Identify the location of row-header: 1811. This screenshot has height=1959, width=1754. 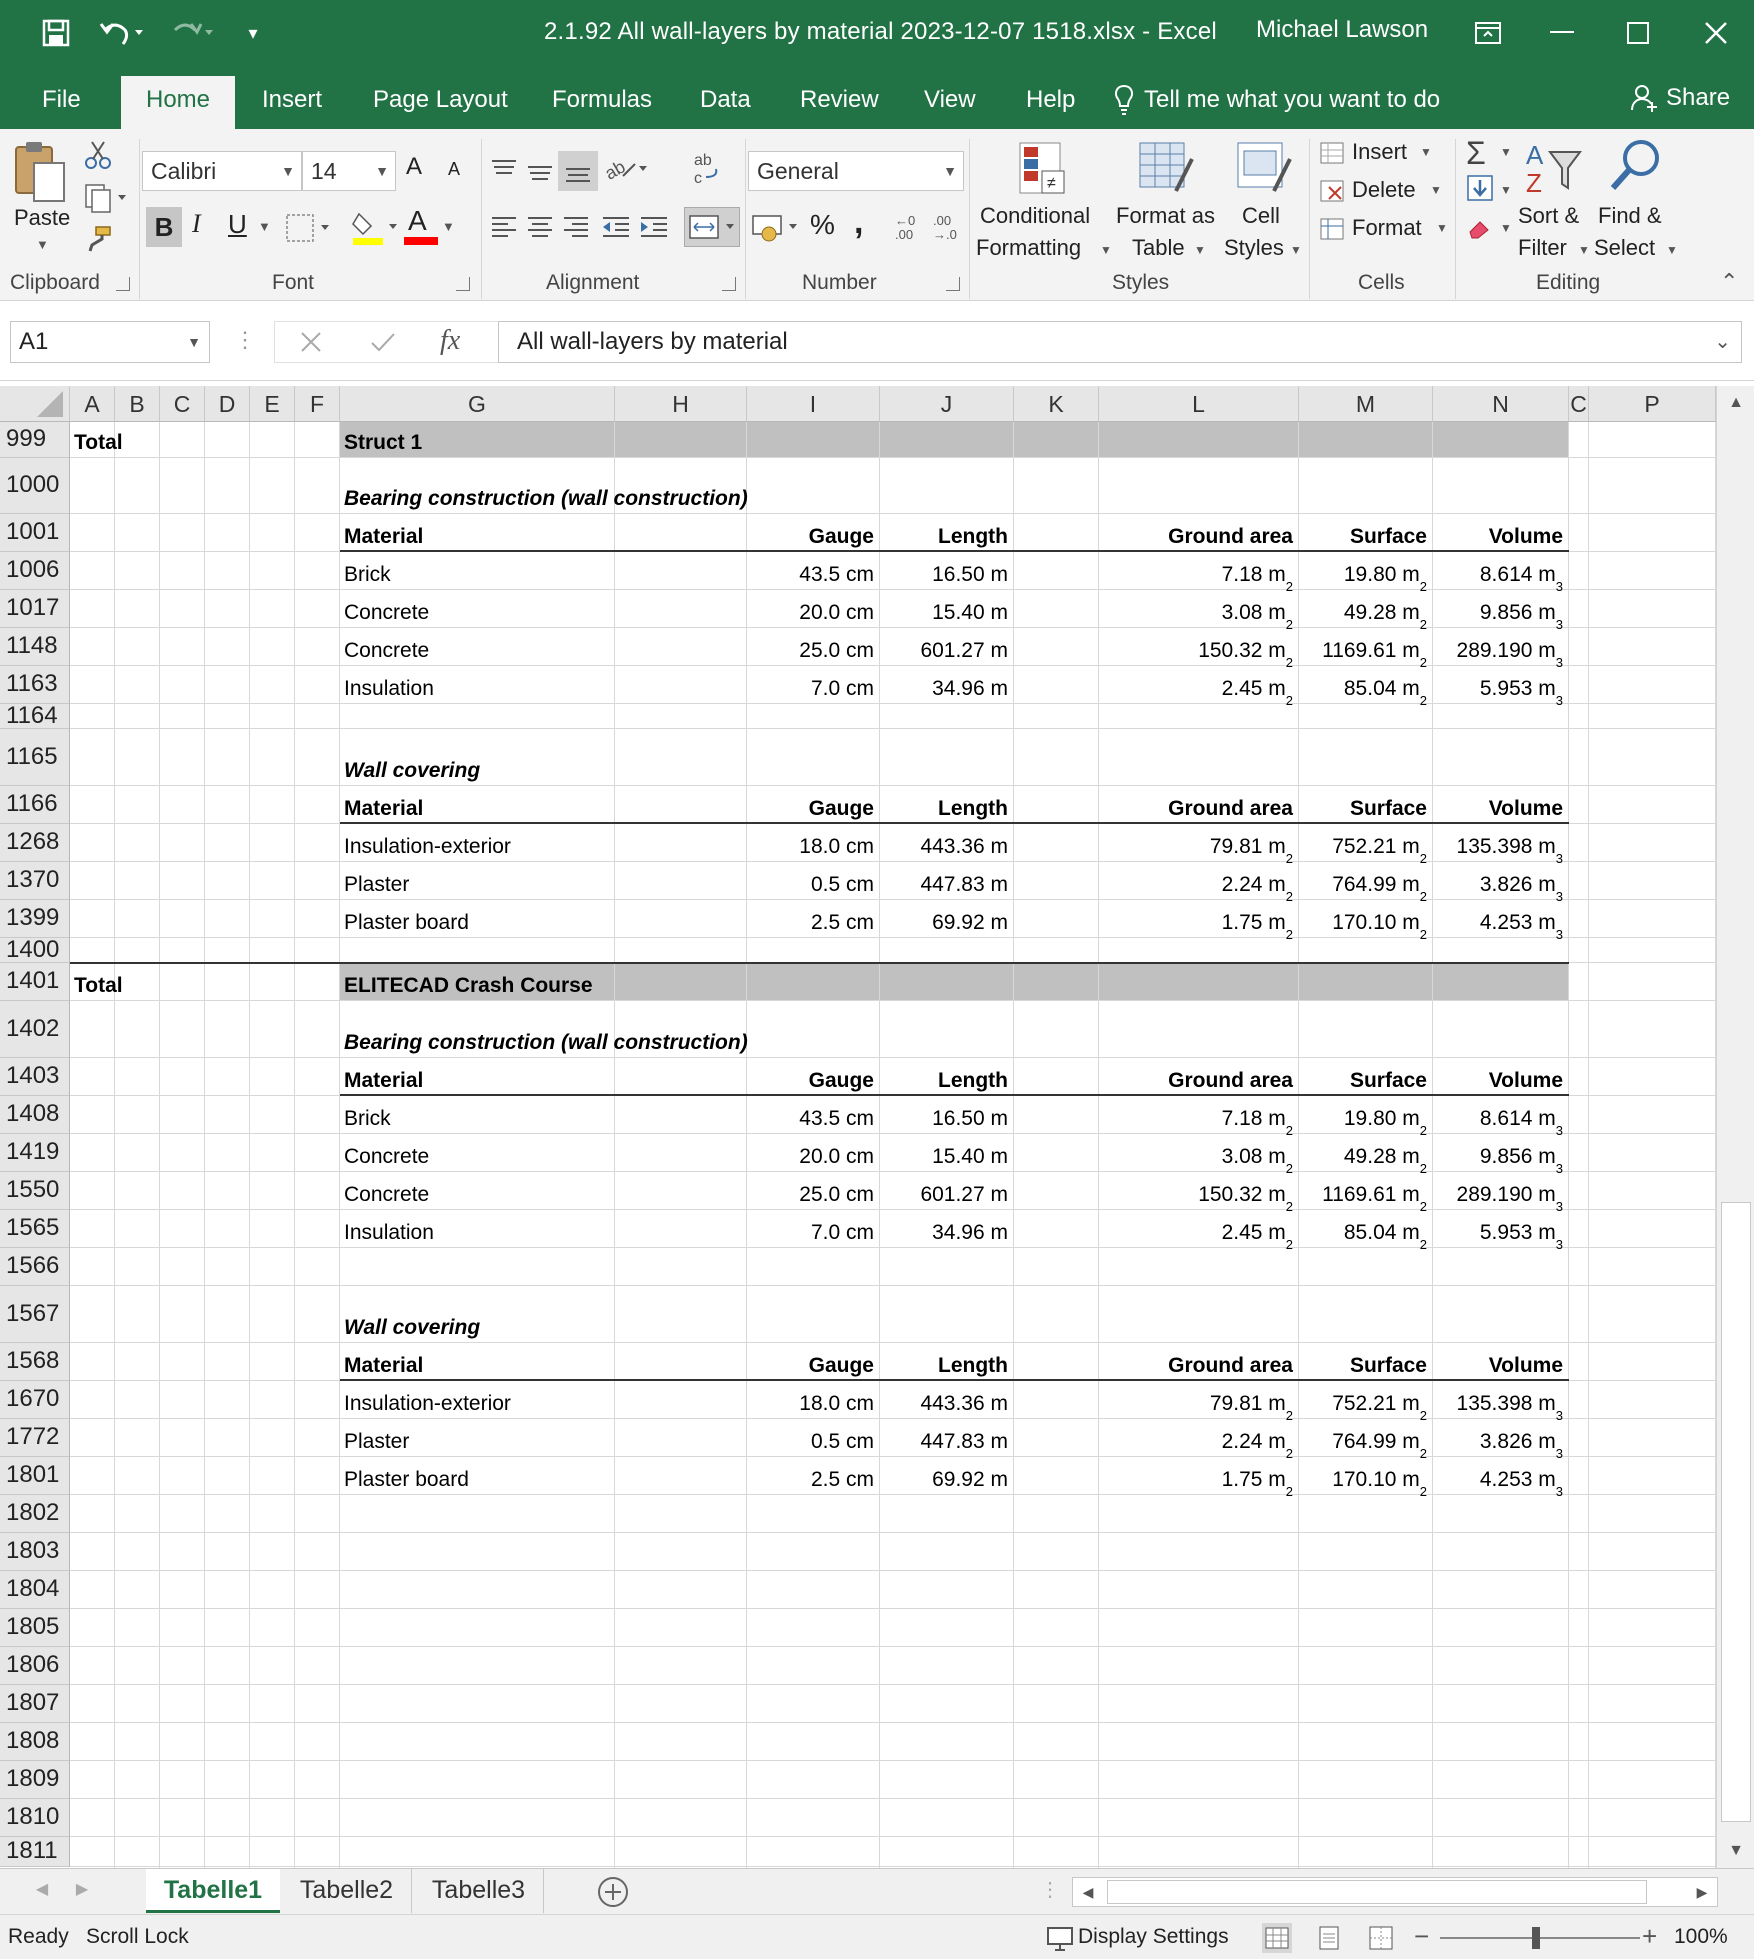
(35, 1852).